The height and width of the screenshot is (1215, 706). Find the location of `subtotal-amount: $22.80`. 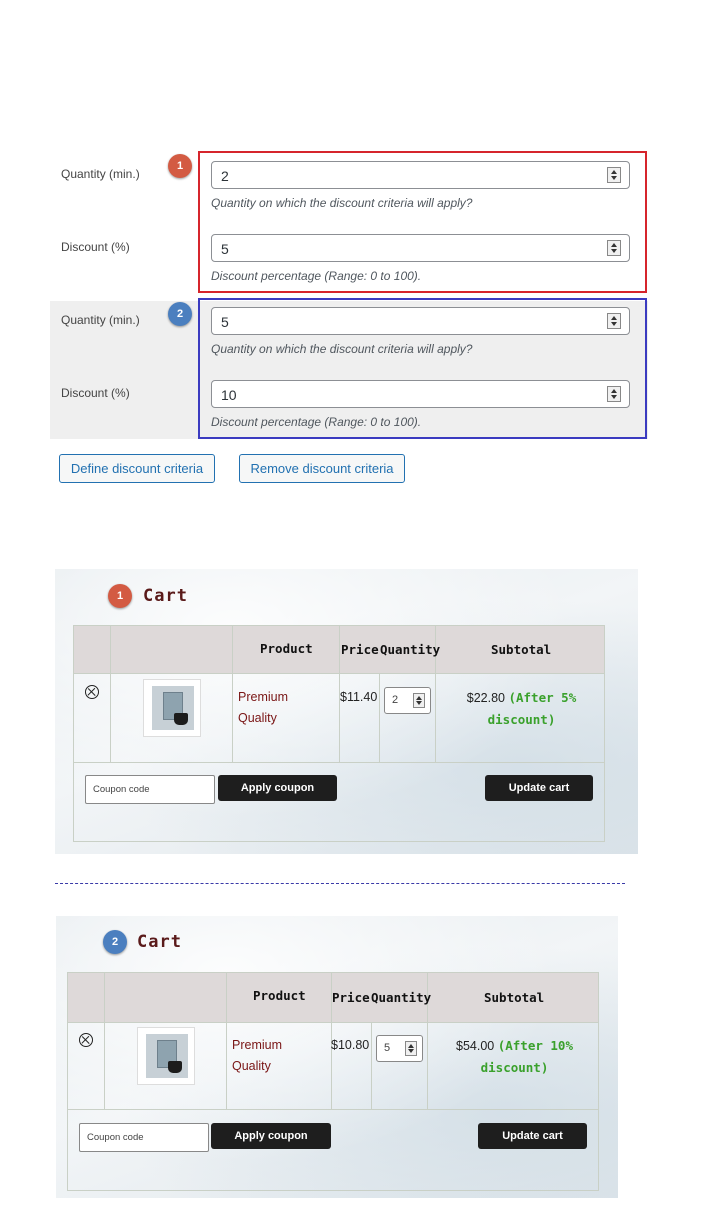

subtotal-amount: $22.80 is located at coordinates (485, 698).